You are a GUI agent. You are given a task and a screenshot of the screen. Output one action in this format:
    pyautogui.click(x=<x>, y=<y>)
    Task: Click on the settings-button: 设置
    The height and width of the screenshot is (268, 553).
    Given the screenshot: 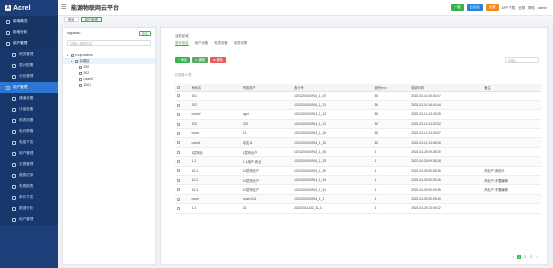 What is the action you would take?
    pyautogui.click(x=492, y=7)
    